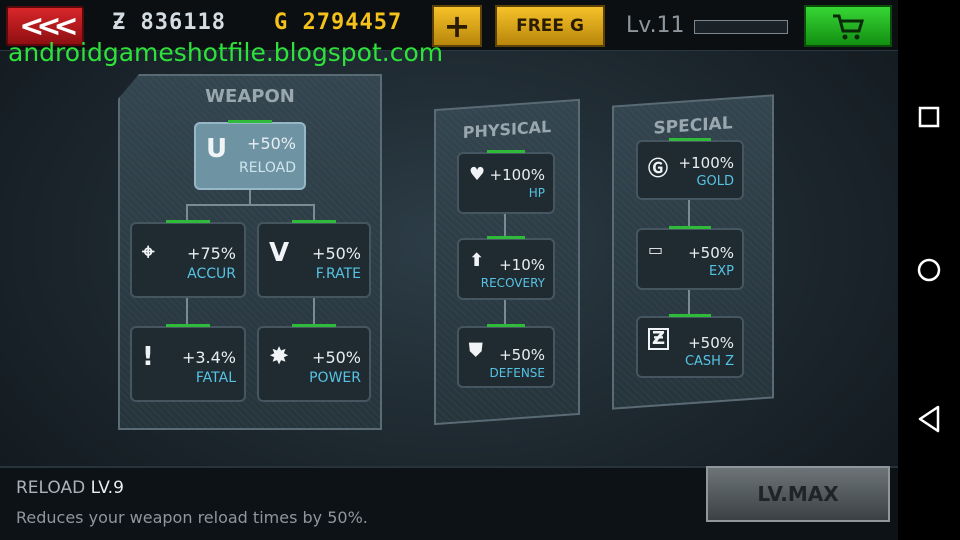 The height and width of the screenshot is (540, 960). I want to click on cart-icon, so click(849, 27).